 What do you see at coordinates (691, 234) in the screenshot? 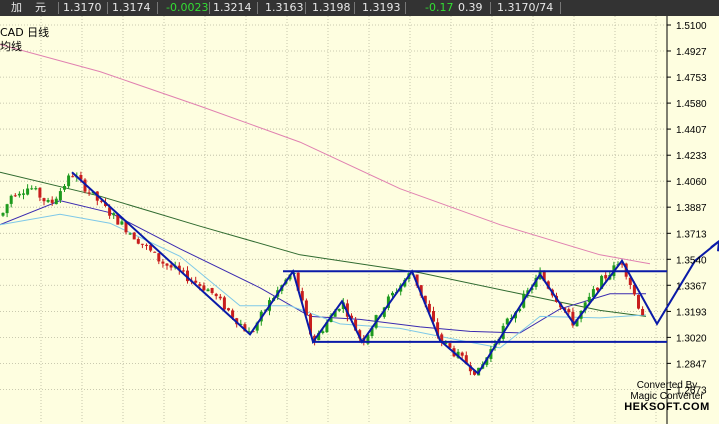
I see `y-tick-label: 1.3713` at bounding box center [691, 234].